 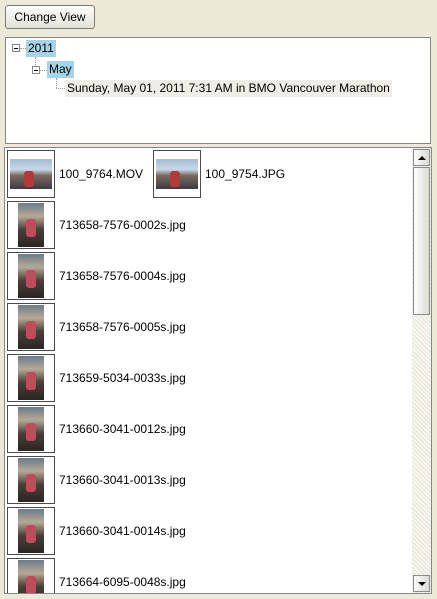 What do you see at coordinates (208, 530) in the screenshot?
I see `list-row: 713660-3041-0014s.jpg` at bounding box center [208, 530].